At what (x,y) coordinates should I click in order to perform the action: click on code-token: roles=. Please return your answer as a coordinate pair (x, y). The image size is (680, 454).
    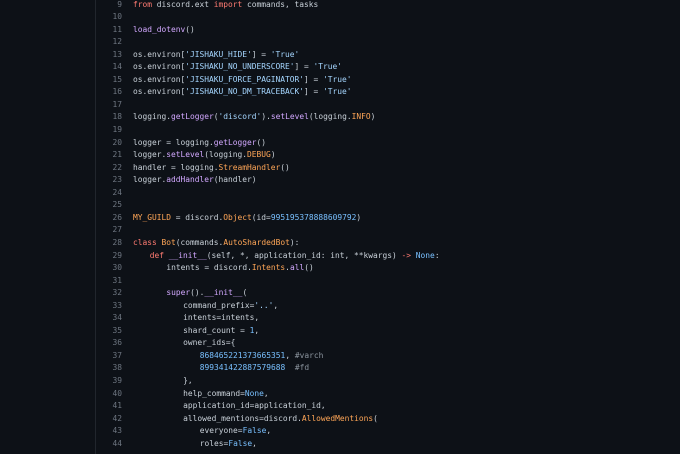
    Looking at the image, I should click on (214, 443).